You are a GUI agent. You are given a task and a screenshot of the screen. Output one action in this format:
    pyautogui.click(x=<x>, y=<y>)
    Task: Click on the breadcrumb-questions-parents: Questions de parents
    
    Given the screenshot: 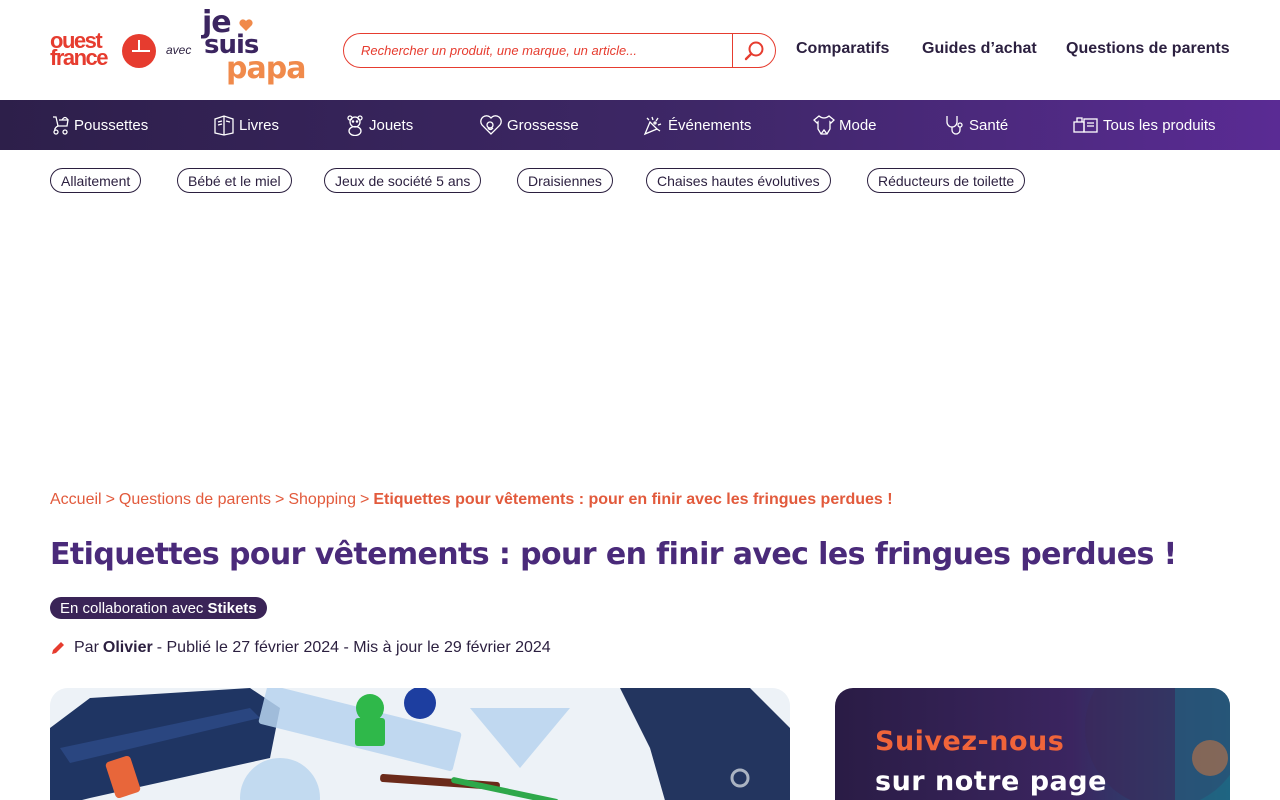 What is the action you would take?
    pyautogui.click(x=195, y=499)
    